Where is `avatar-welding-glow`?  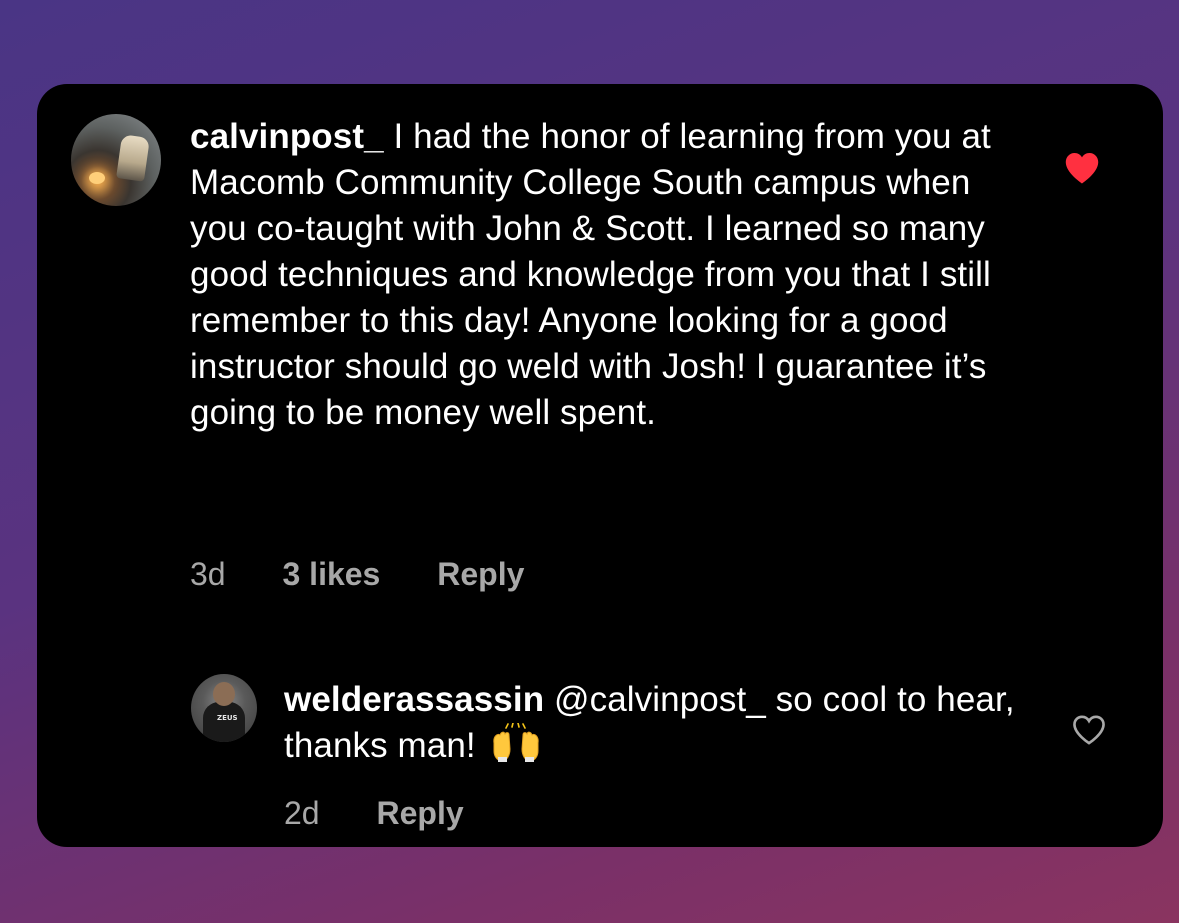
avatar-welding-glow is located at coordinates (97, 178).